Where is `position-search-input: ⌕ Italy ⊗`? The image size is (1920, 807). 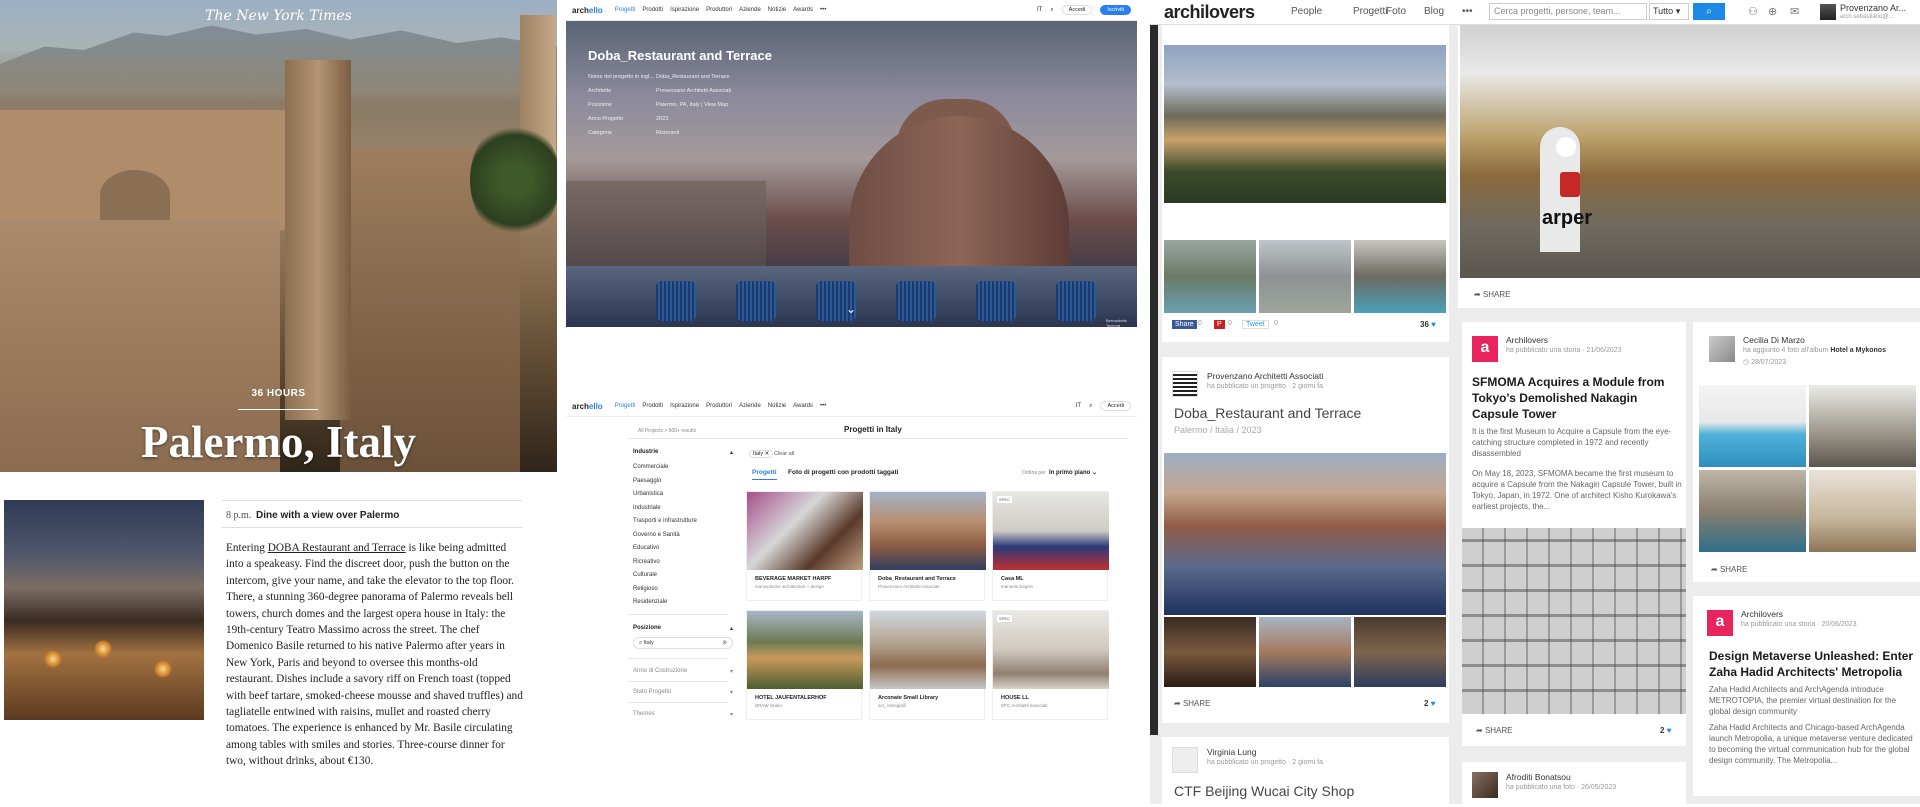 position-search-input: ⌕ Italy ⊗ is located at coordinates (683, 643).